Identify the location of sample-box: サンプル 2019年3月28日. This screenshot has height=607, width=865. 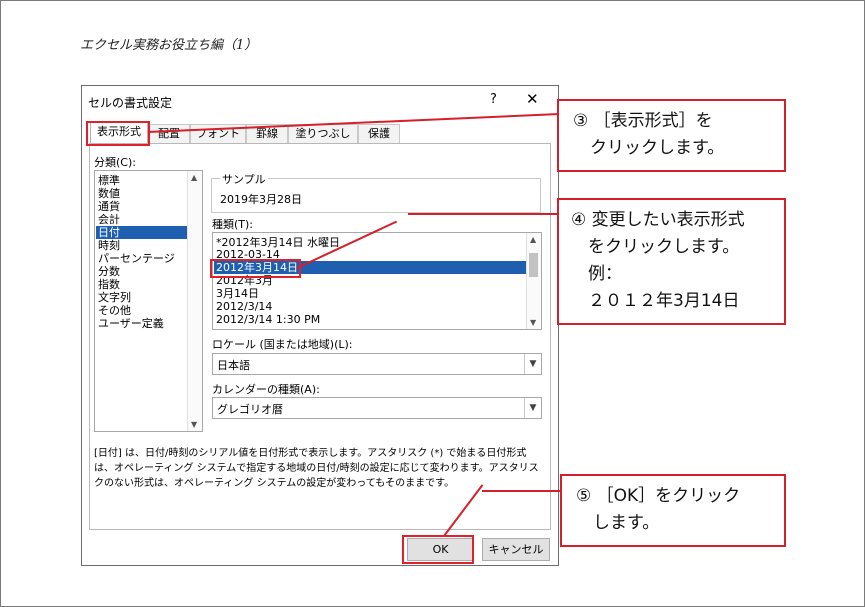
(376, 192).